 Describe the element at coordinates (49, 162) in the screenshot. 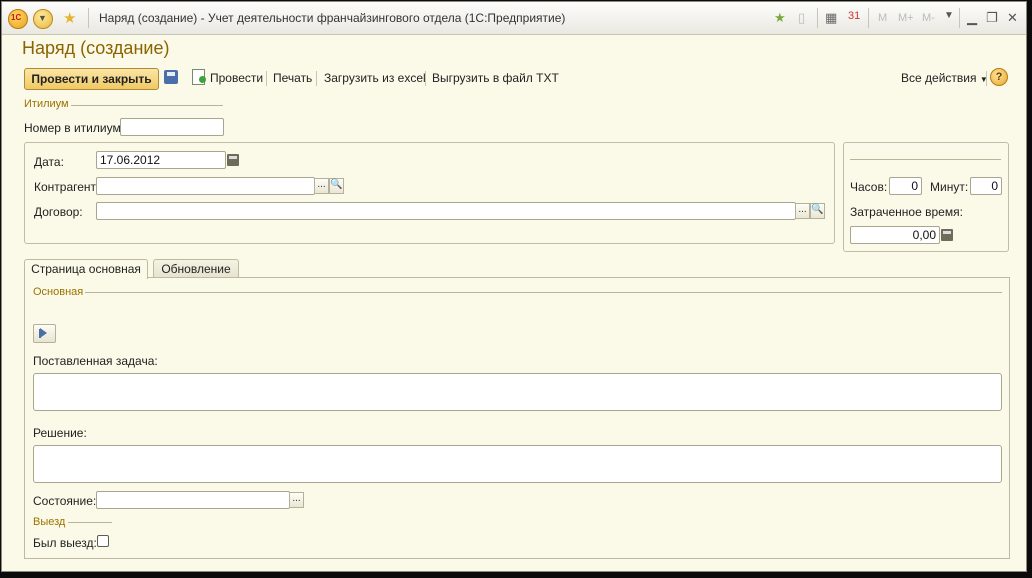

I see `date-label: Дата:` at that location.